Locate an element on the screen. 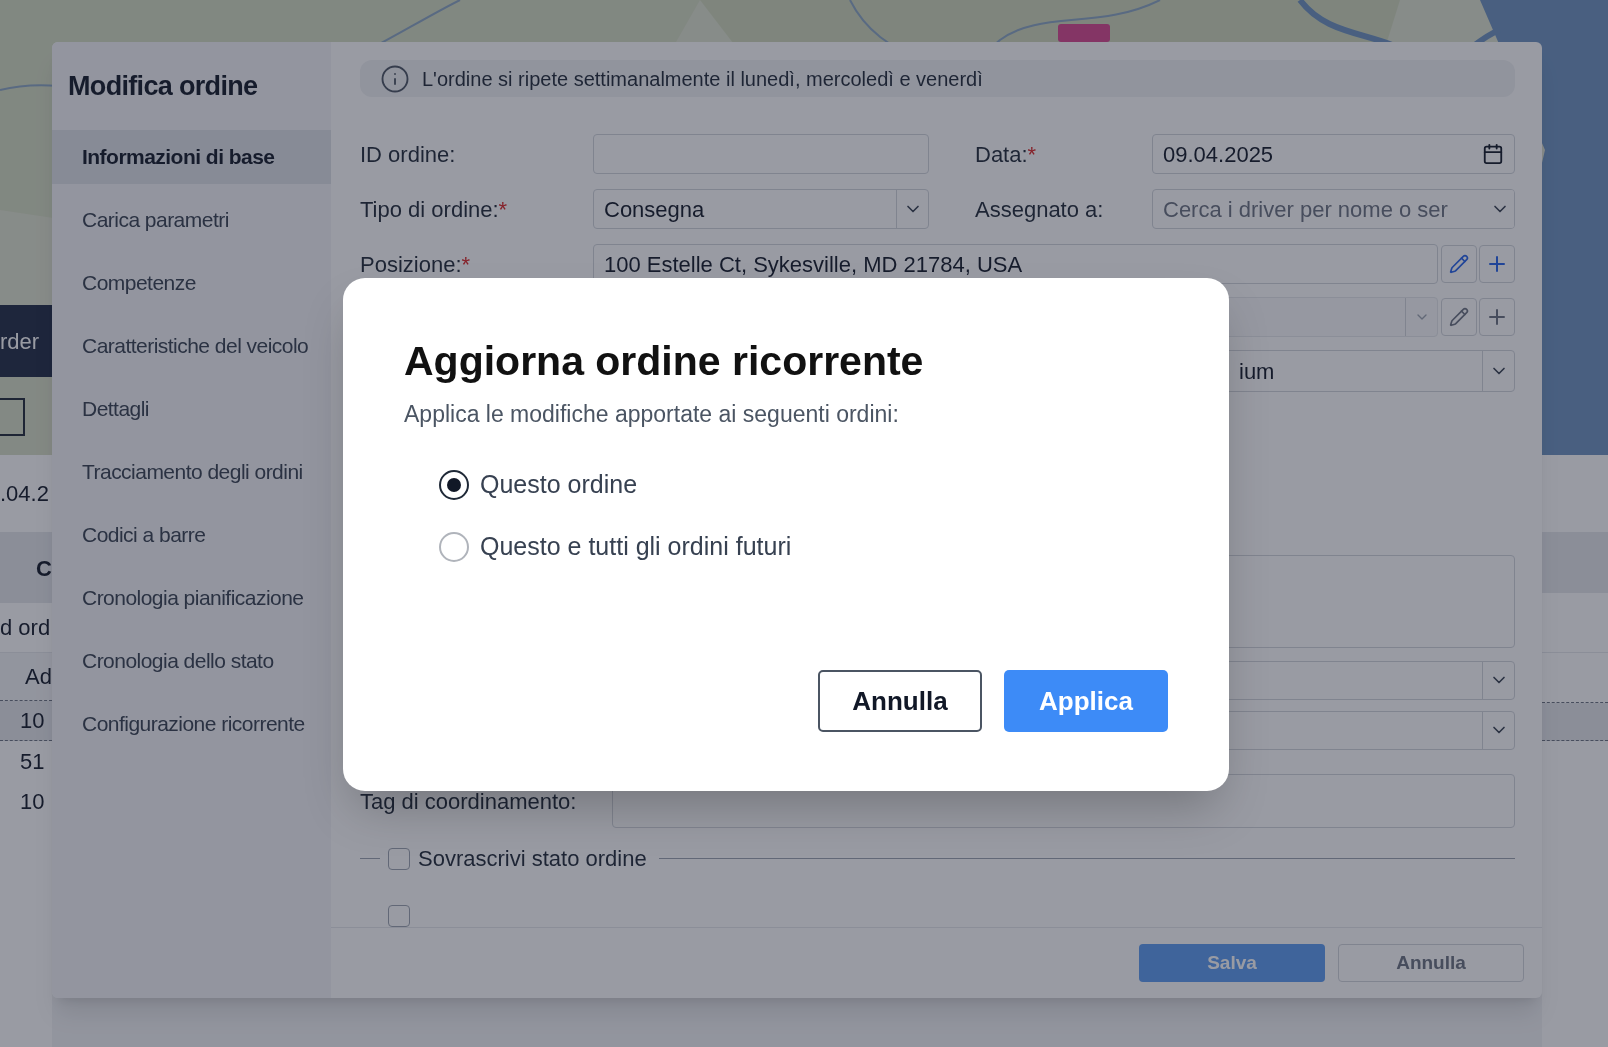 This screenshot has width=1608, height=1047. apply-button: Applica is located at coordinates (1086, 701).